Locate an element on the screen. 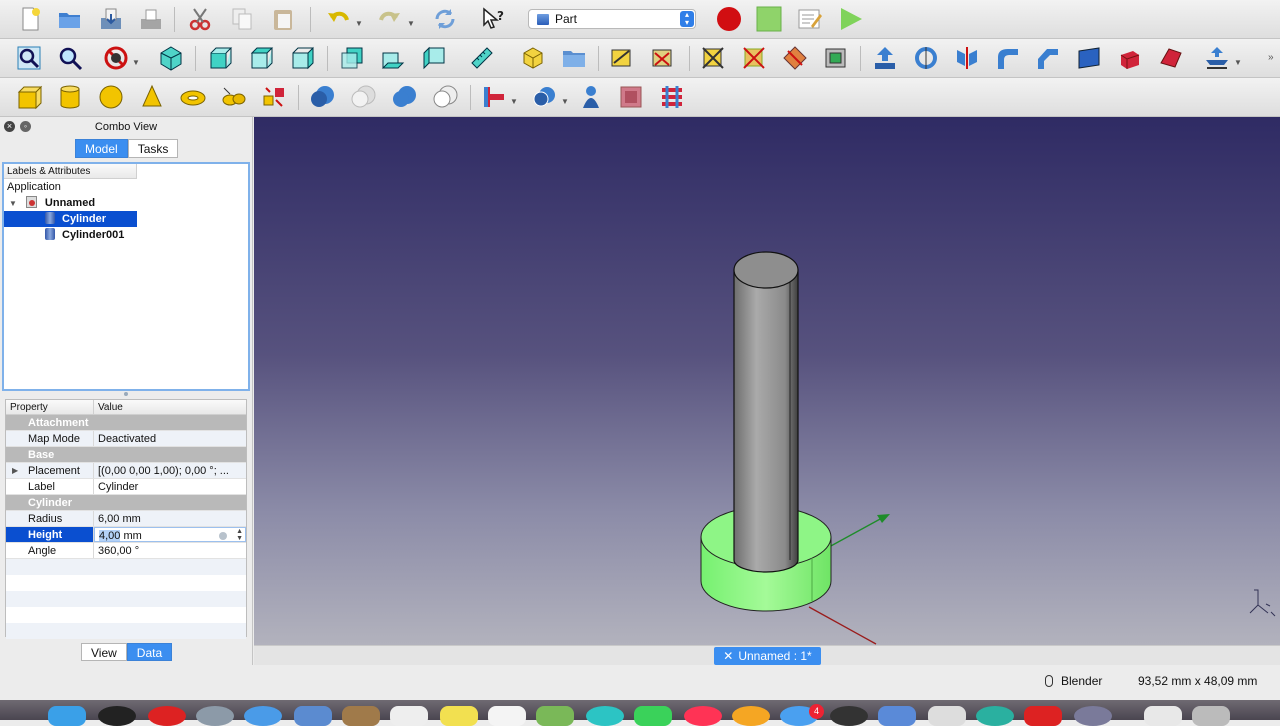  tube-icon is located at coordinates (234, 97).